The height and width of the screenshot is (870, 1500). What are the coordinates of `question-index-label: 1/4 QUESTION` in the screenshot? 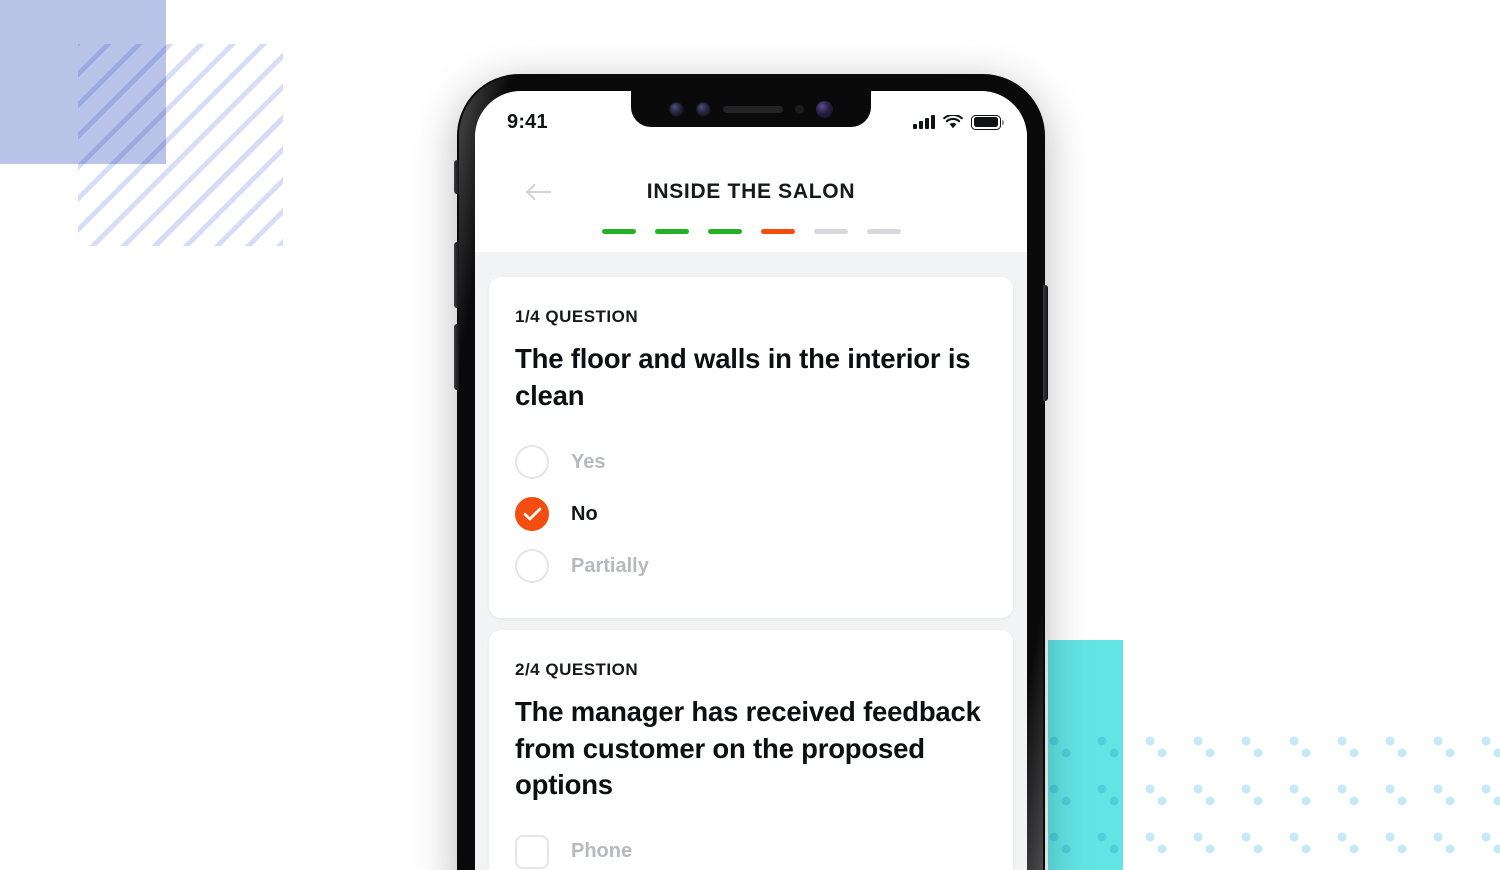 It's located at (577, 316).